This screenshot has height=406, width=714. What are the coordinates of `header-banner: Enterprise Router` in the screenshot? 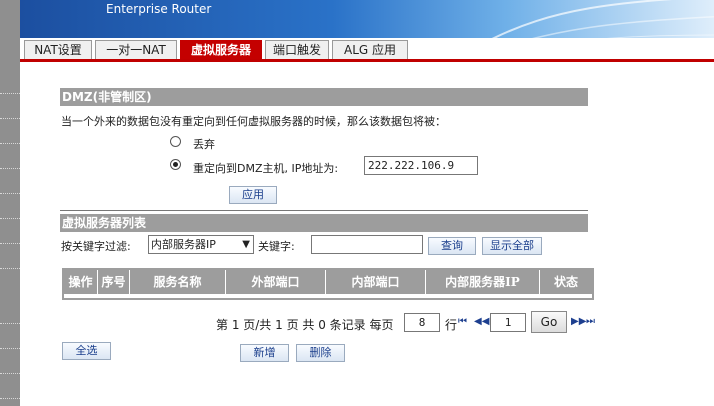 It's located at (367, 19).